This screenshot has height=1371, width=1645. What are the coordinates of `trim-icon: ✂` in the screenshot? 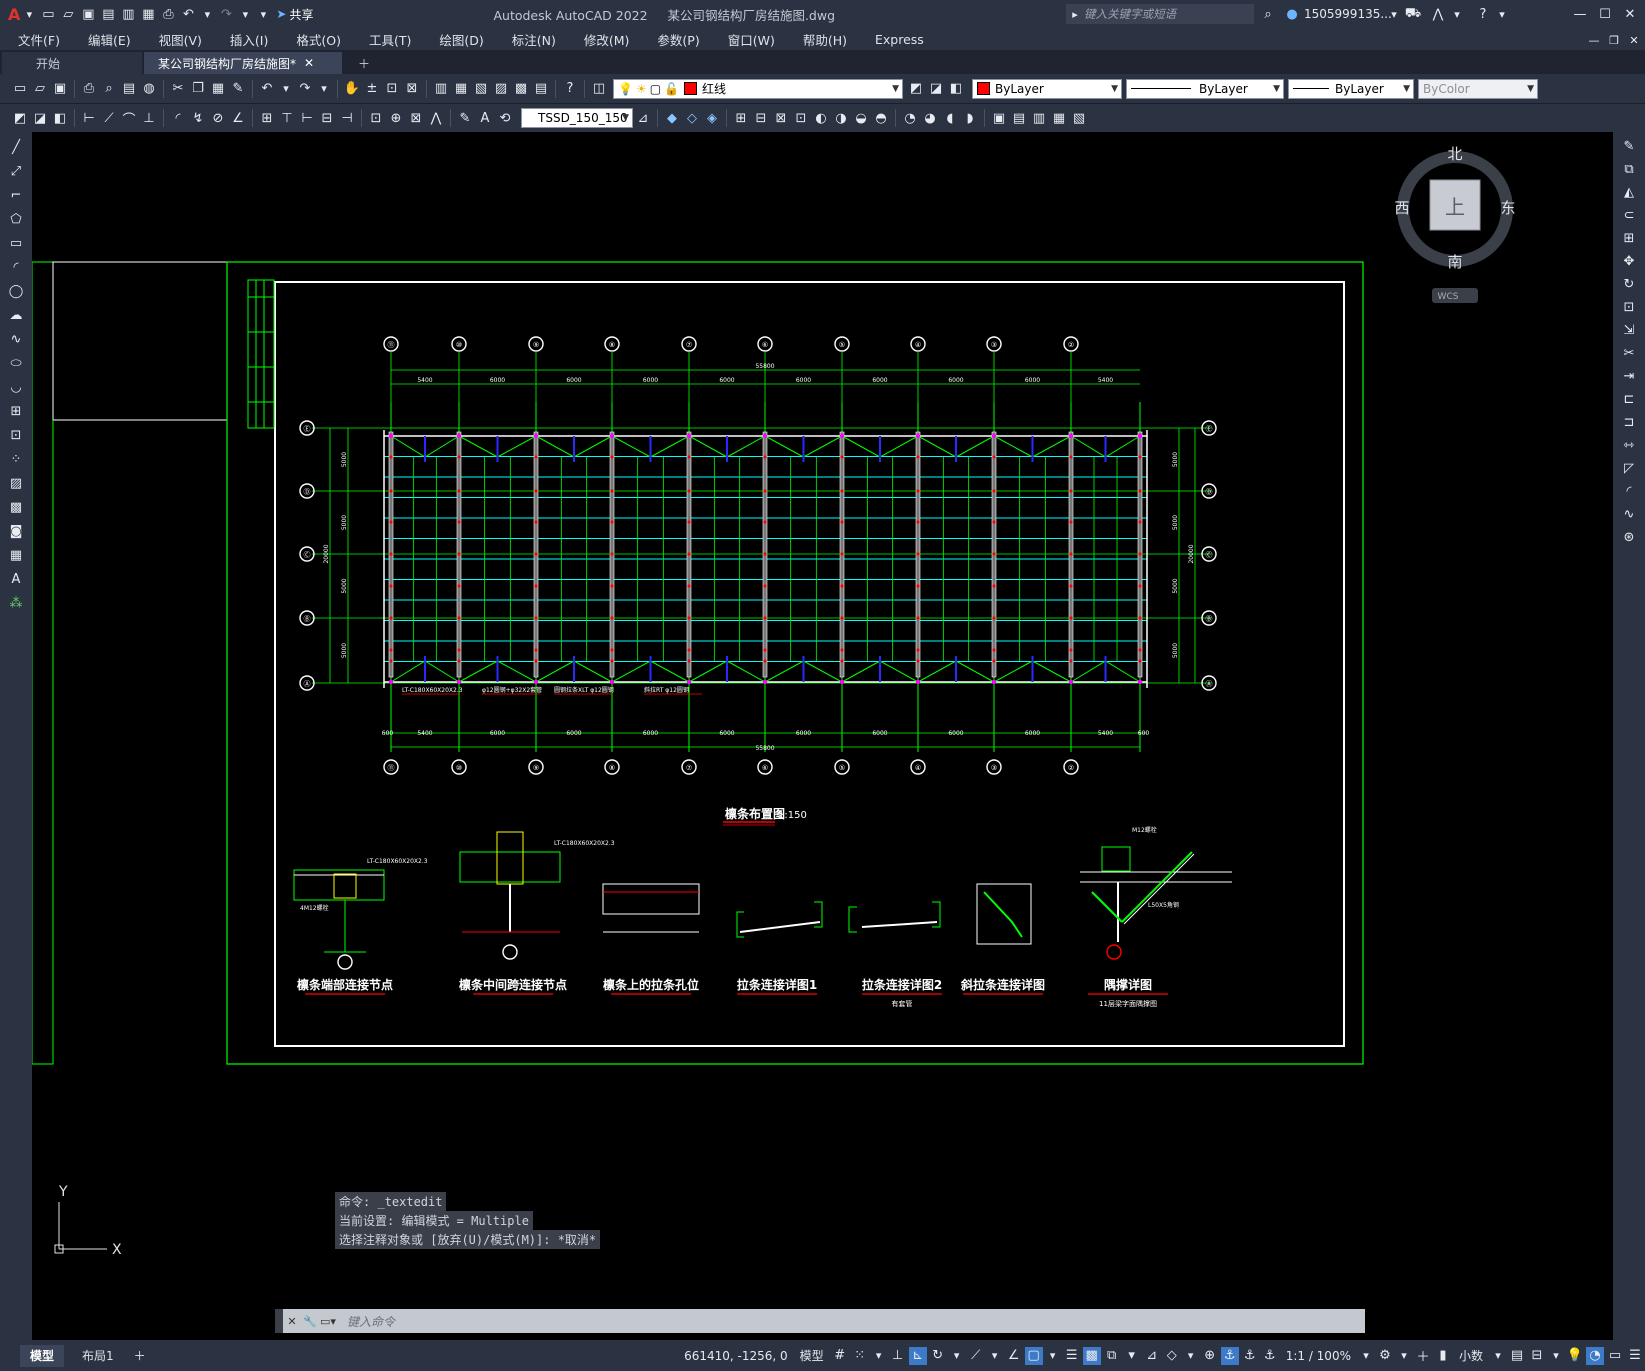 It's located at (1629, 353).